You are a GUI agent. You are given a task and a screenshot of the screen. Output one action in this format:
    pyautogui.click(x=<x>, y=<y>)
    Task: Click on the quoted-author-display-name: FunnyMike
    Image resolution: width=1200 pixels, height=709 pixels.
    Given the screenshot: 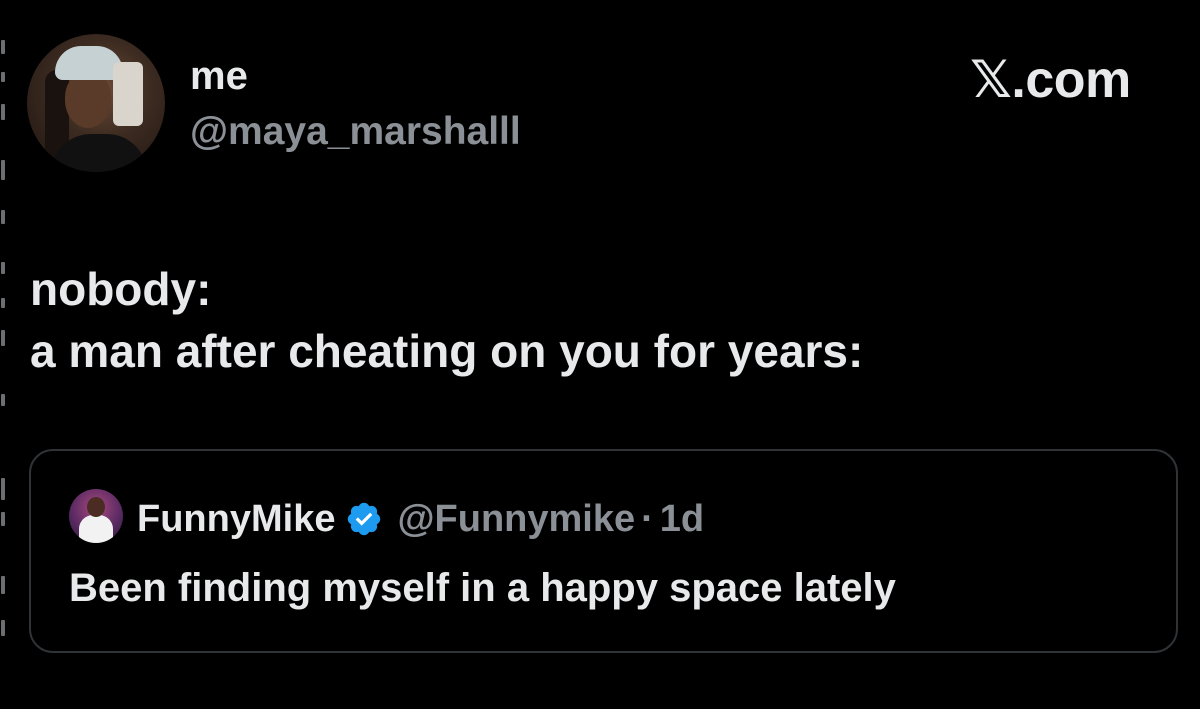 What is the action you would take?
    pyautogui.click(x=236, y=519)
    